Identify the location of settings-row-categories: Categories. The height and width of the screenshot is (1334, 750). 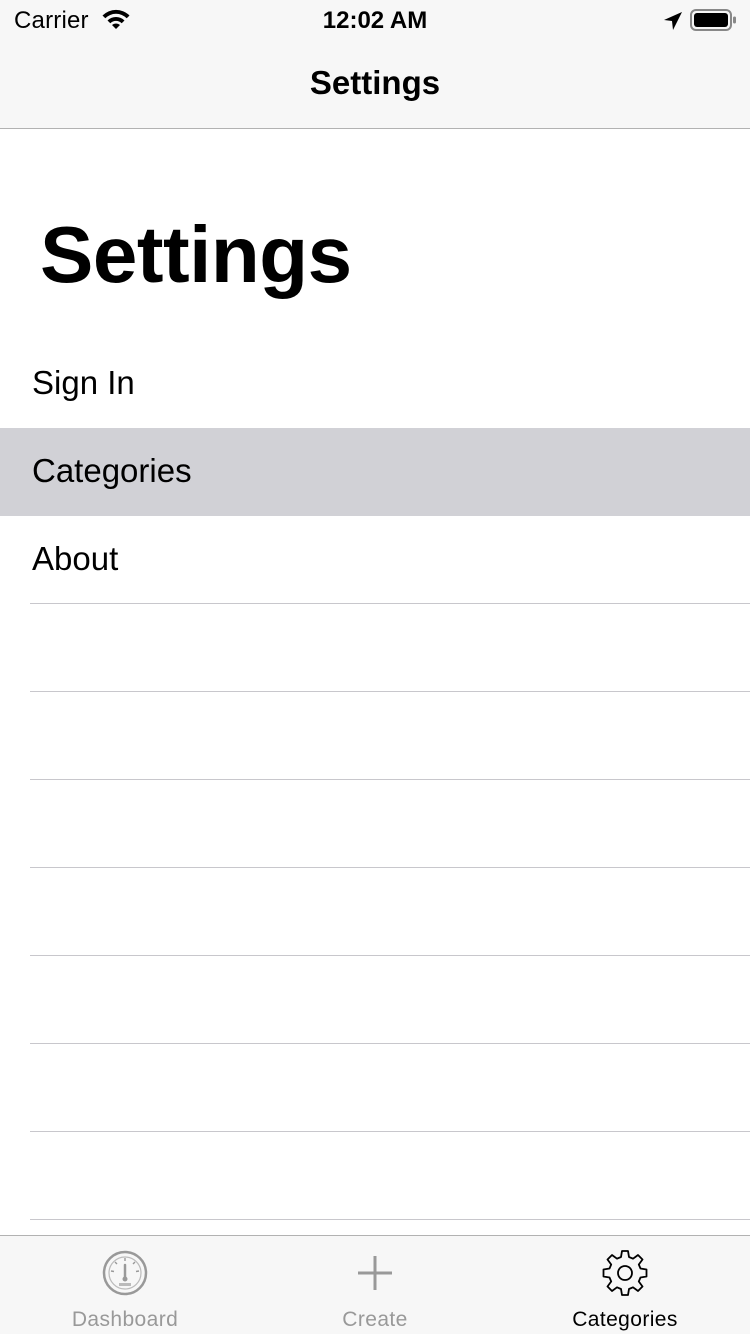
(375, 472).